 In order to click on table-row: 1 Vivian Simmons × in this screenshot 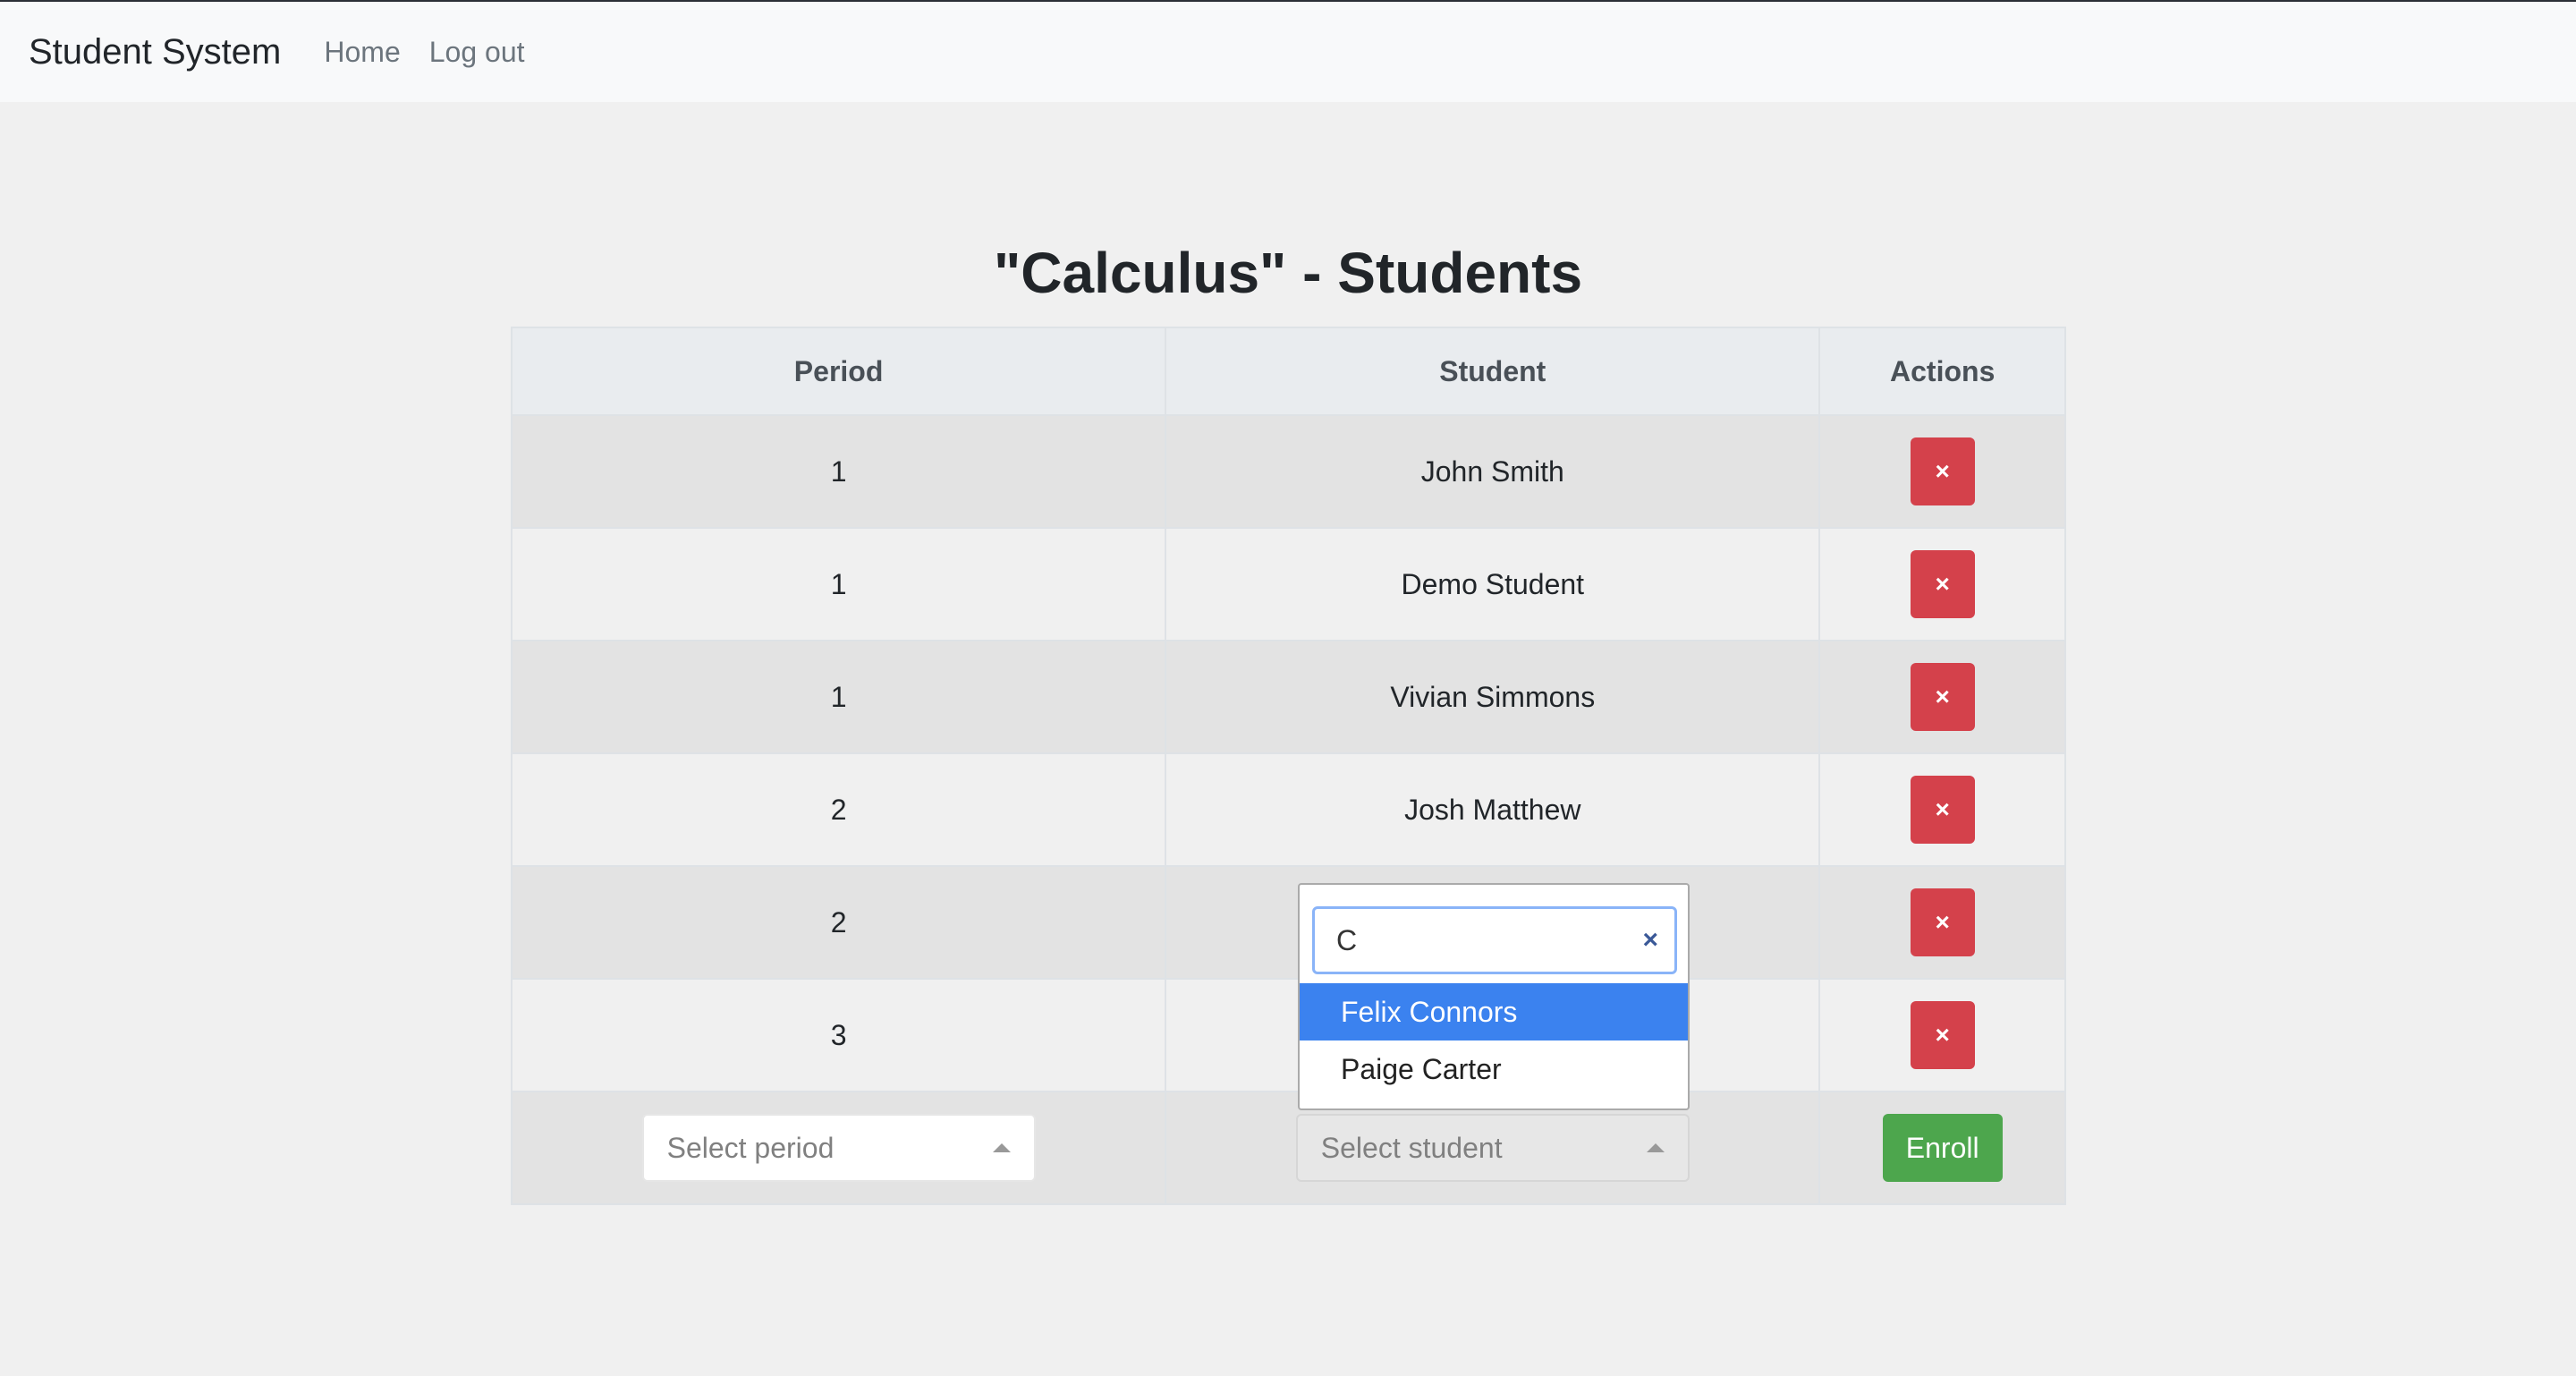, I will do `click(1288, 697)`.